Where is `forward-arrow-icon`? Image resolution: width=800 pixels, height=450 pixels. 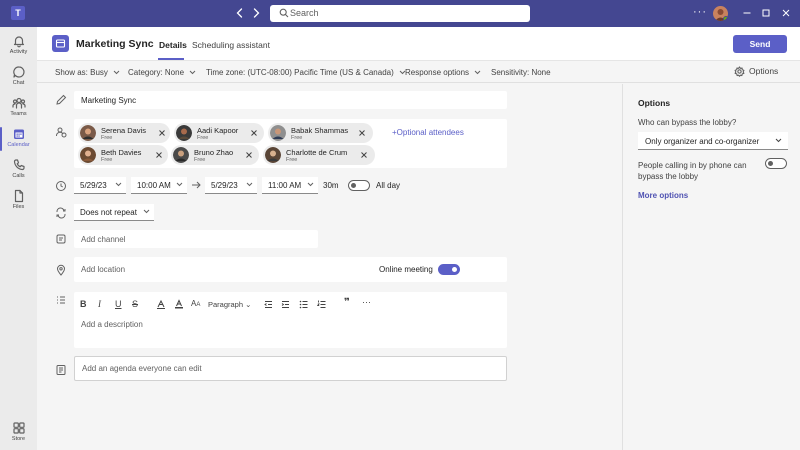 forward-arrow-icon is located at coordinates (256, 13).